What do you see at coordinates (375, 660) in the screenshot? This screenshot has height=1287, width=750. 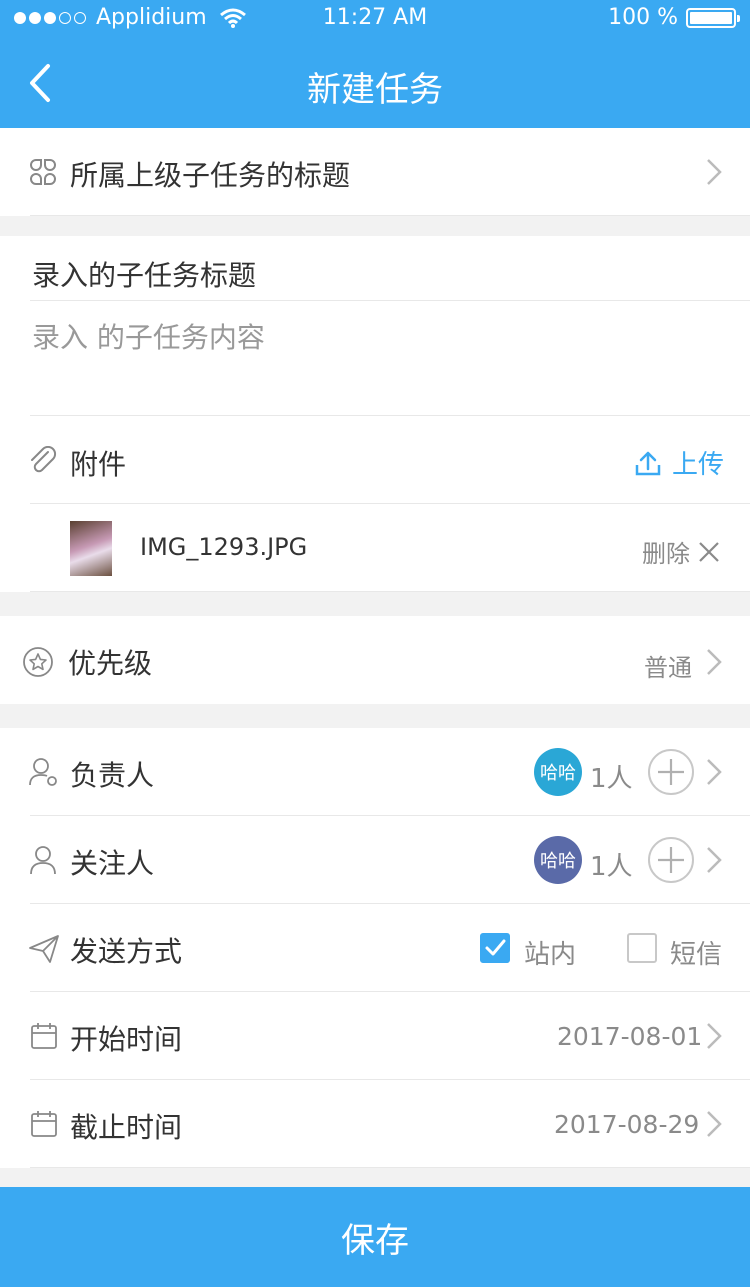 I see `priority-row: 优先级 普通` at bounding box center [375, 660].